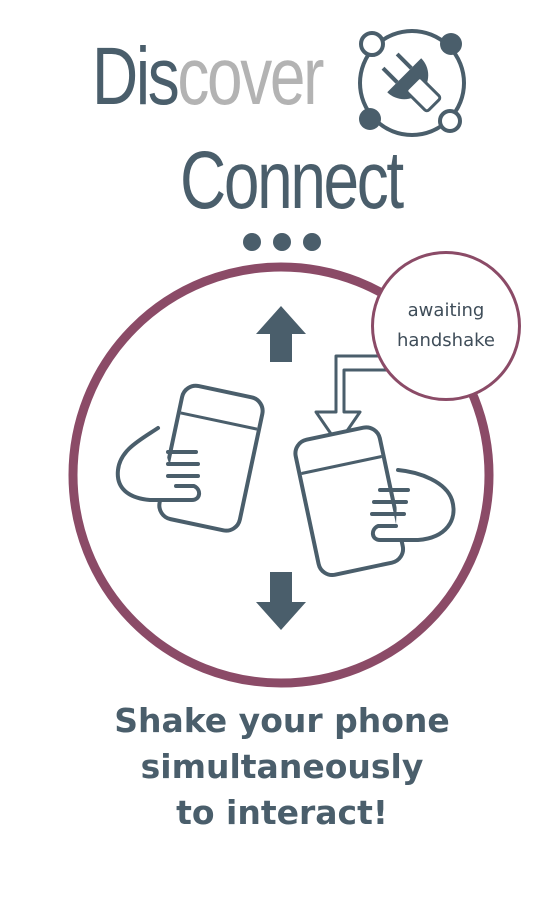 The width and height of the screenshot is (550, 900). Describe the element at coordinates (282, 812) in the screenshot. I see `instruction-line-3: to interact!` at that location.